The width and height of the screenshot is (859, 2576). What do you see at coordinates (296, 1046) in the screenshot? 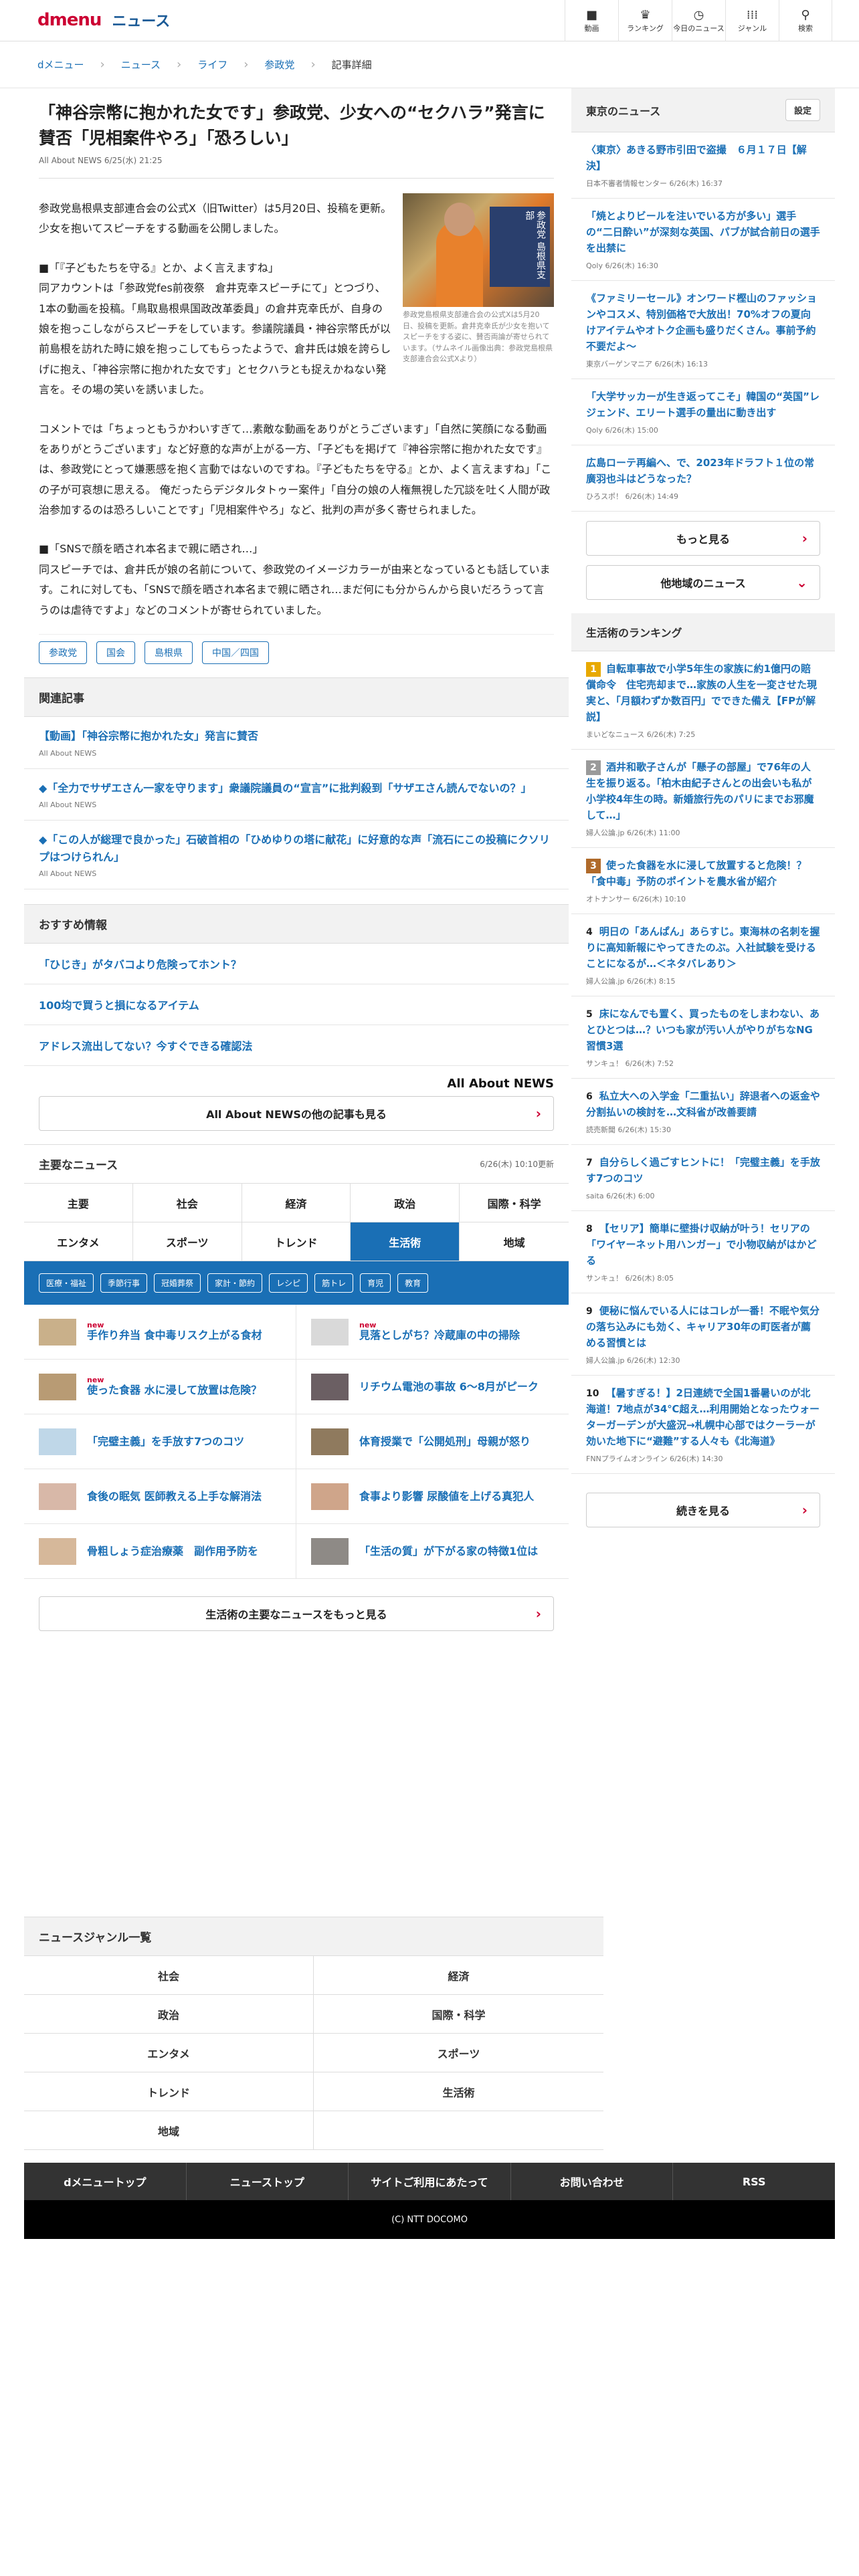
I see `recommend-item: アドレス流出してない？今すぐできる確認法` at bounding box center [296, 1046].